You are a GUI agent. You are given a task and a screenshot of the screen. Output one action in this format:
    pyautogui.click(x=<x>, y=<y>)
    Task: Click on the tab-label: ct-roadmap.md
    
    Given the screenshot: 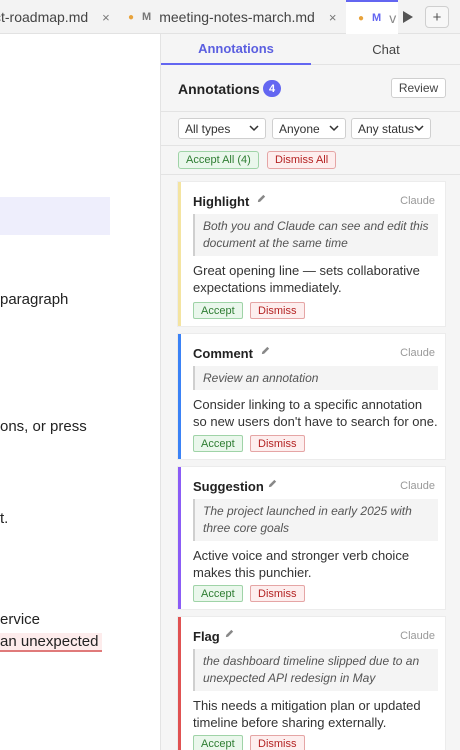 What is the action you would take?
    pyautogui.click(x=44, y=17)
    